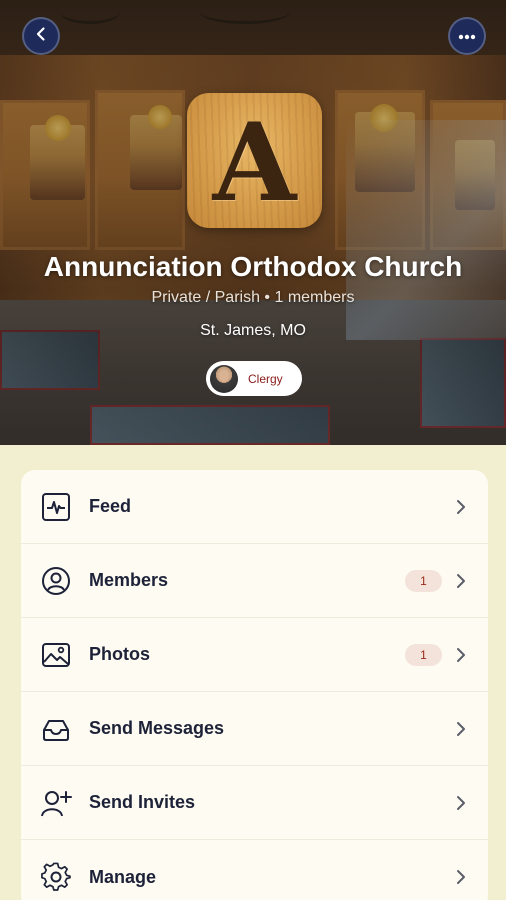  Describe the element at coordinates (123, 876) in the screenshot. I see `menu-item-label: Manage` at that location.